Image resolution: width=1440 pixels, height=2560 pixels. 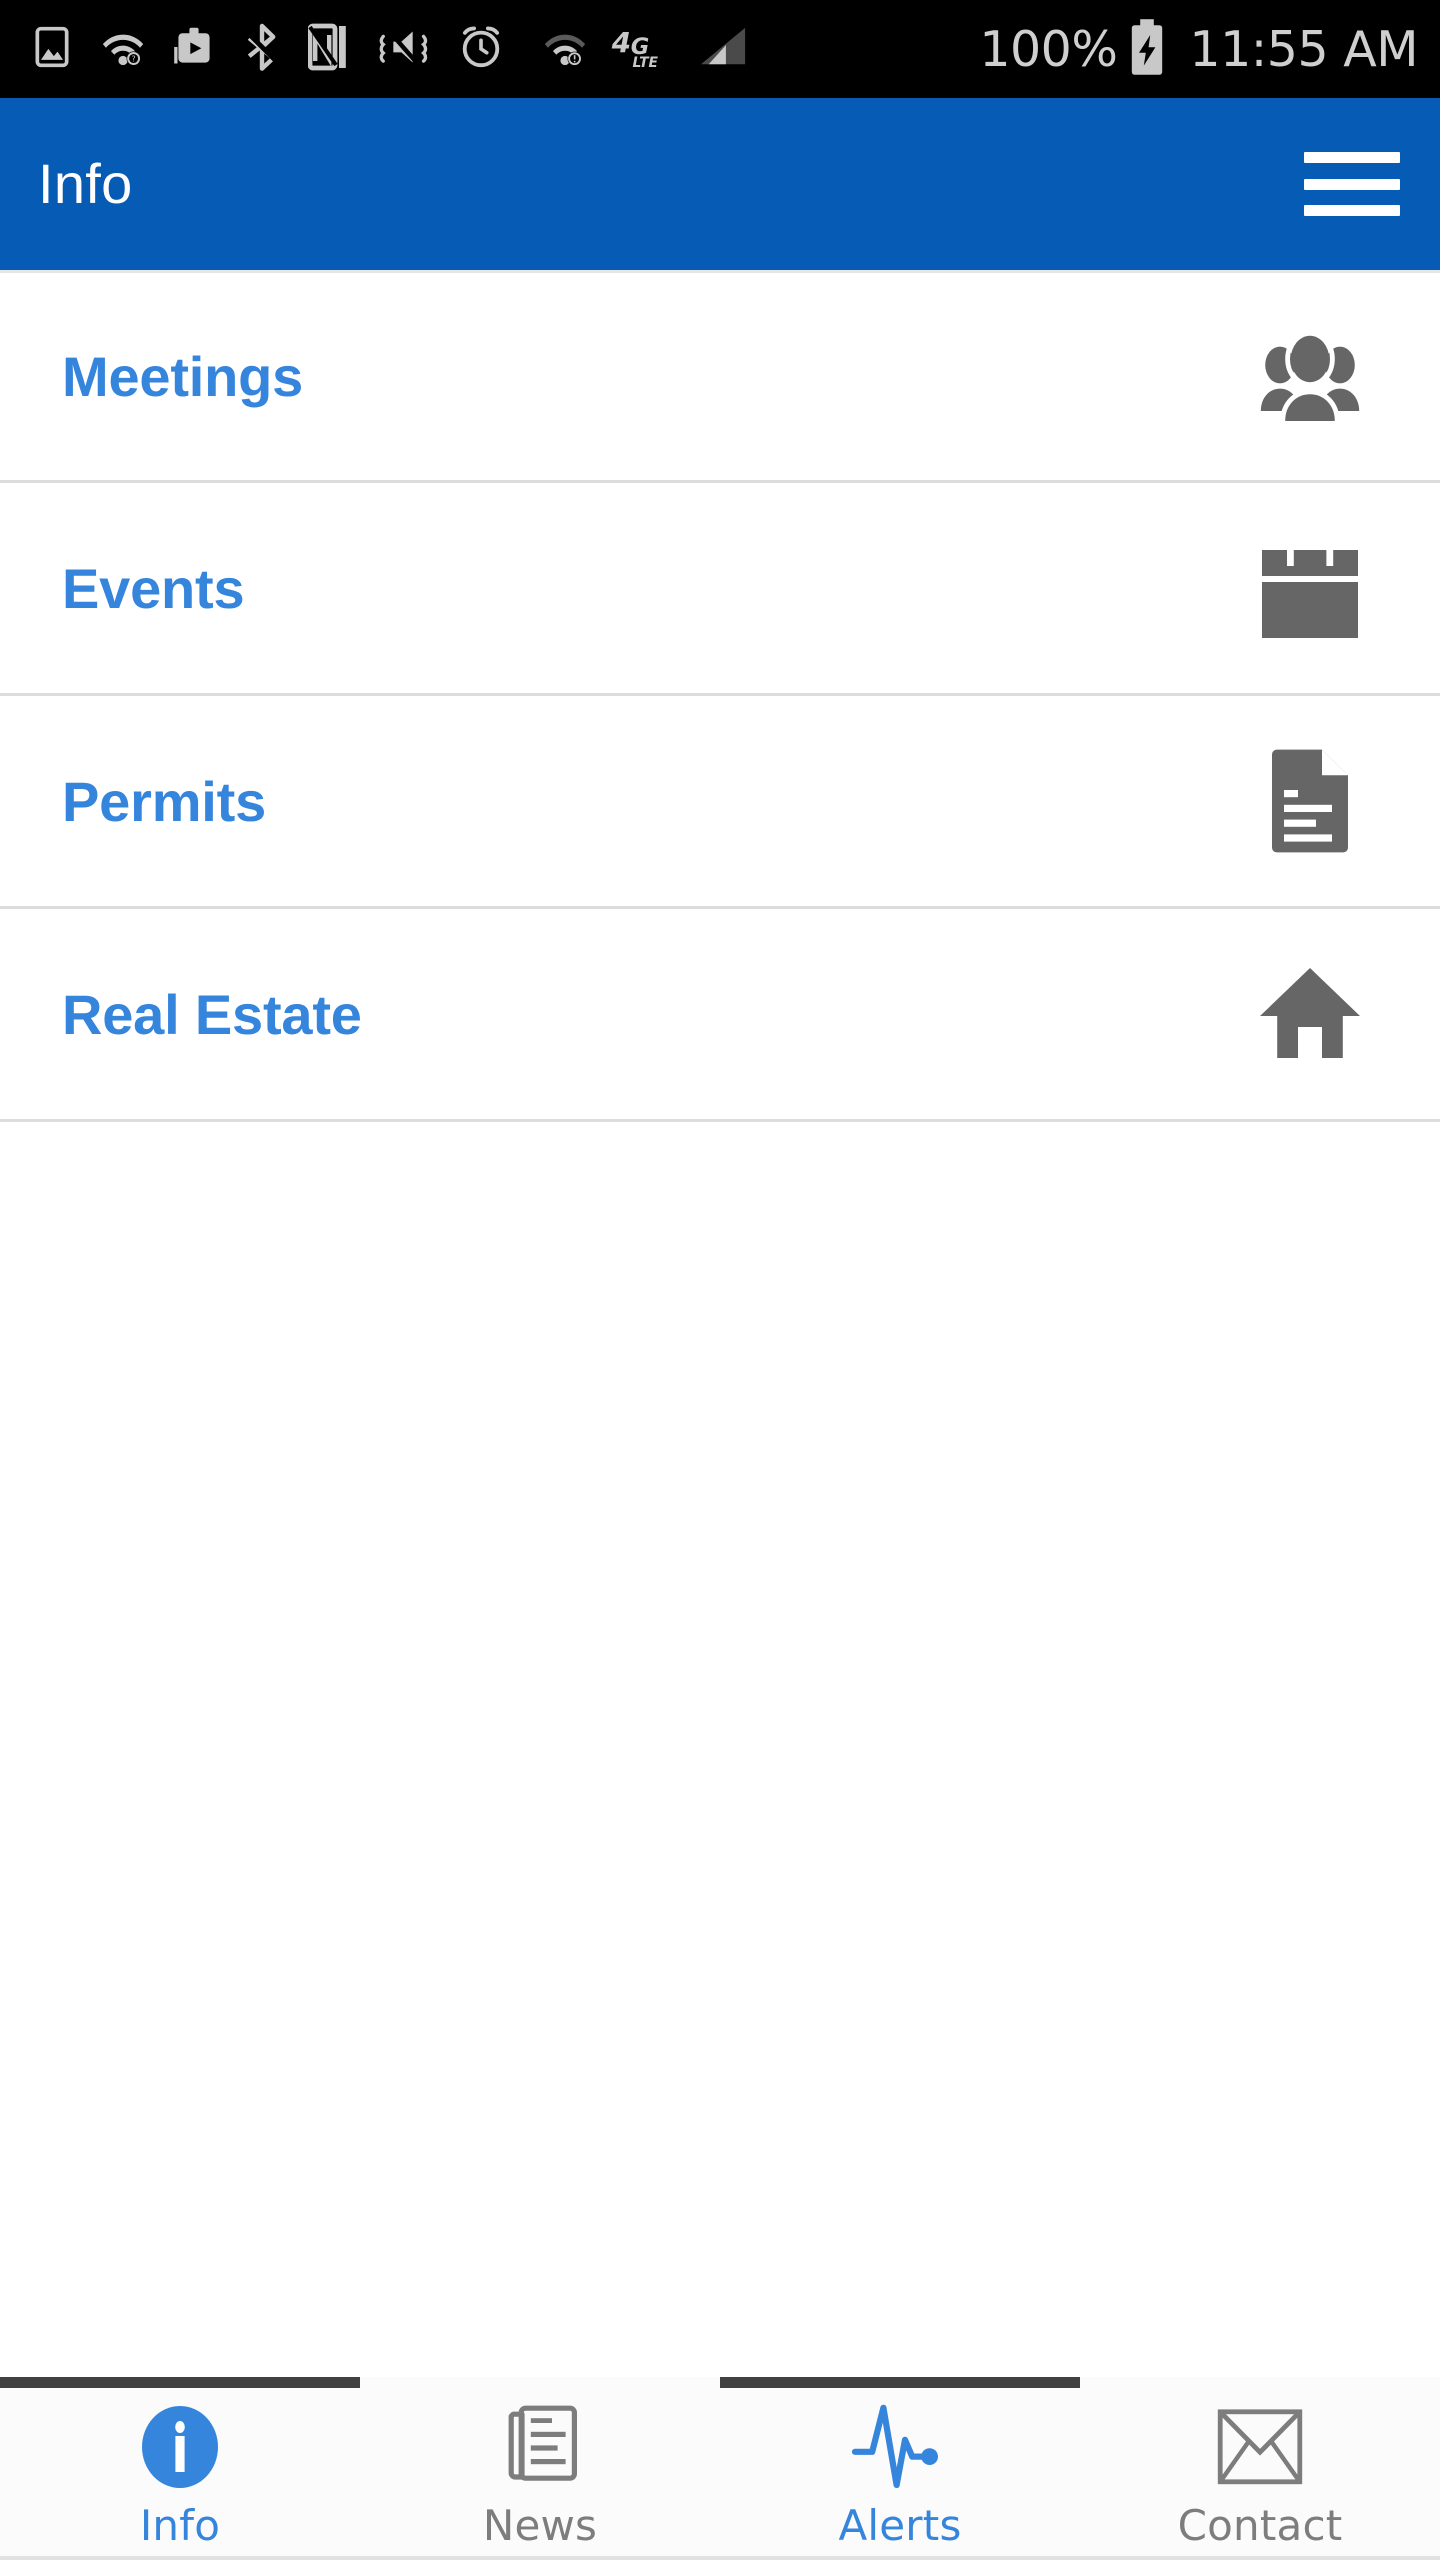 I want to click on tab-contact: Contact, so click(x=1260, y=2466).